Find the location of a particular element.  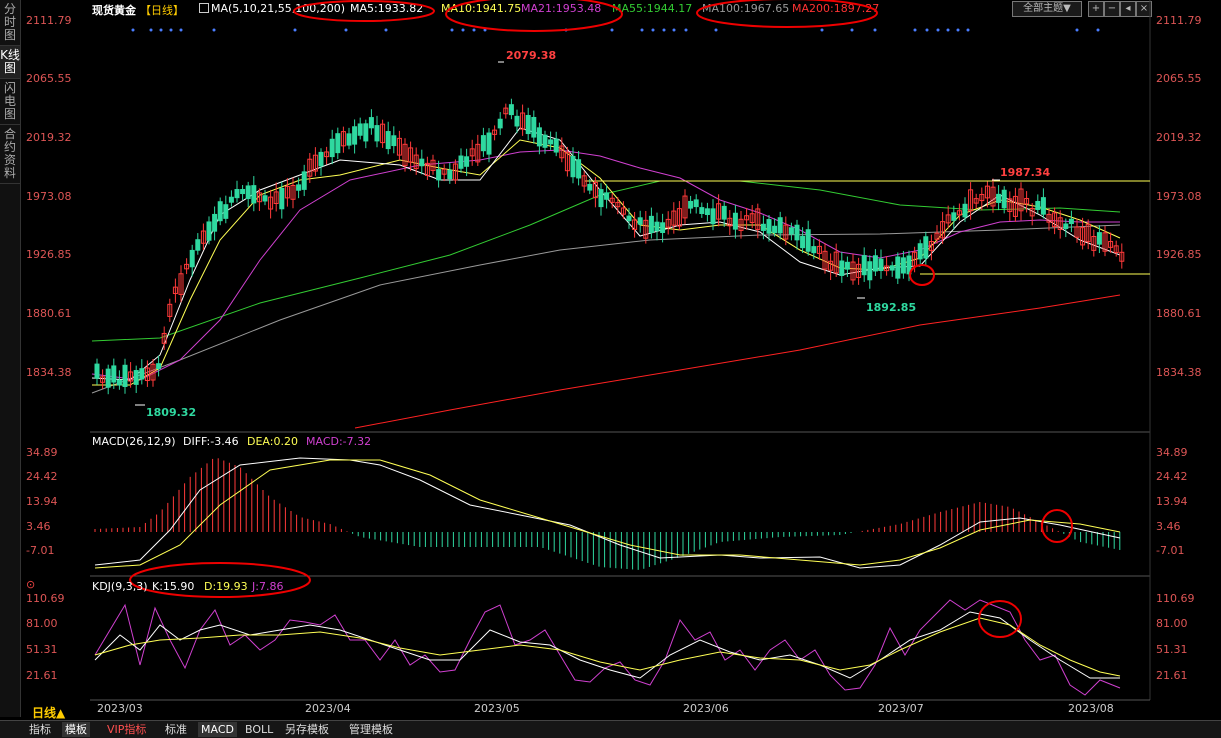

kdj-d-value: D:19.93 is located at coordinates (226, 586).